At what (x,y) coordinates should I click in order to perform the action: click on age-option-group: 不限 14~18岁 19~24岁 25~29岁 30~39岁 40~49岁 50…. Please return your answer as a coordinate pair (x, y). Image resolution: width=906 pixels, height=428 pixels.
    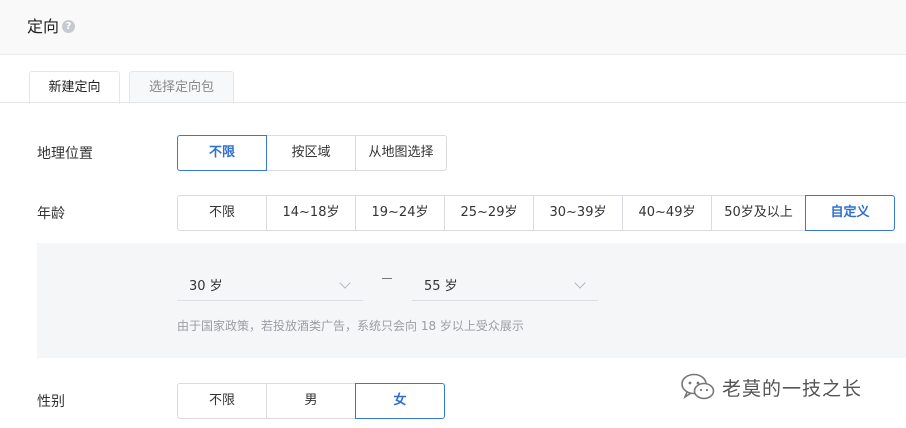
    Looking at the image, I should click on (536, 213).